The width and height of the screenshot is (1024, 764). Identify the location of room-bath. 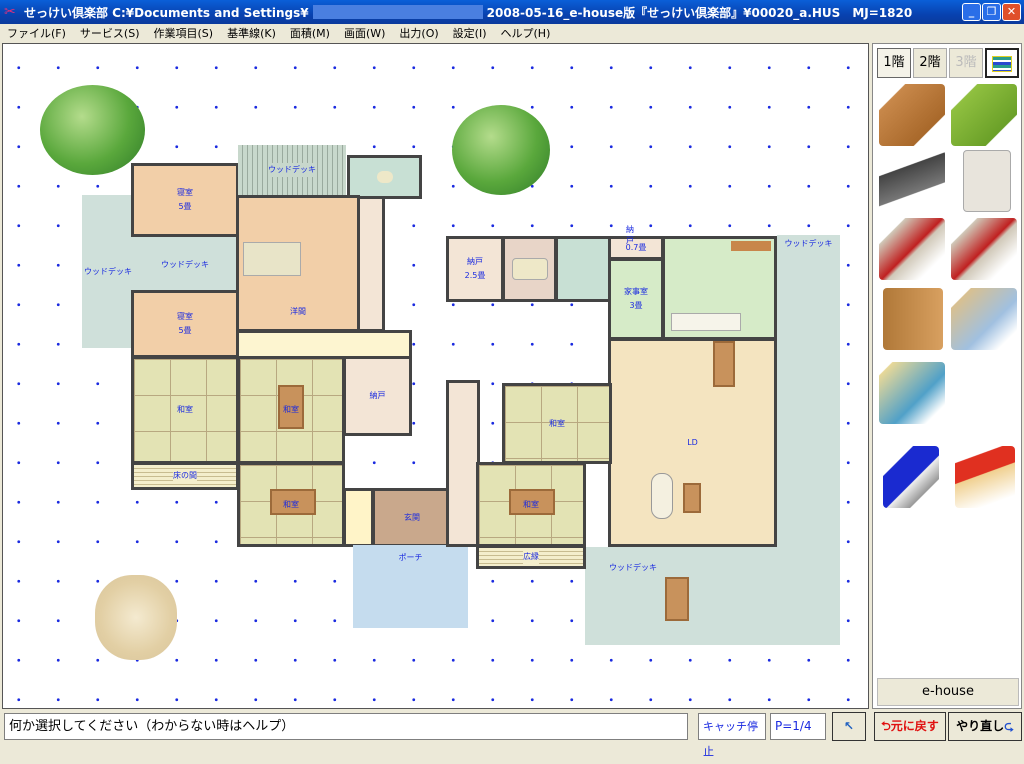
(529, 269).